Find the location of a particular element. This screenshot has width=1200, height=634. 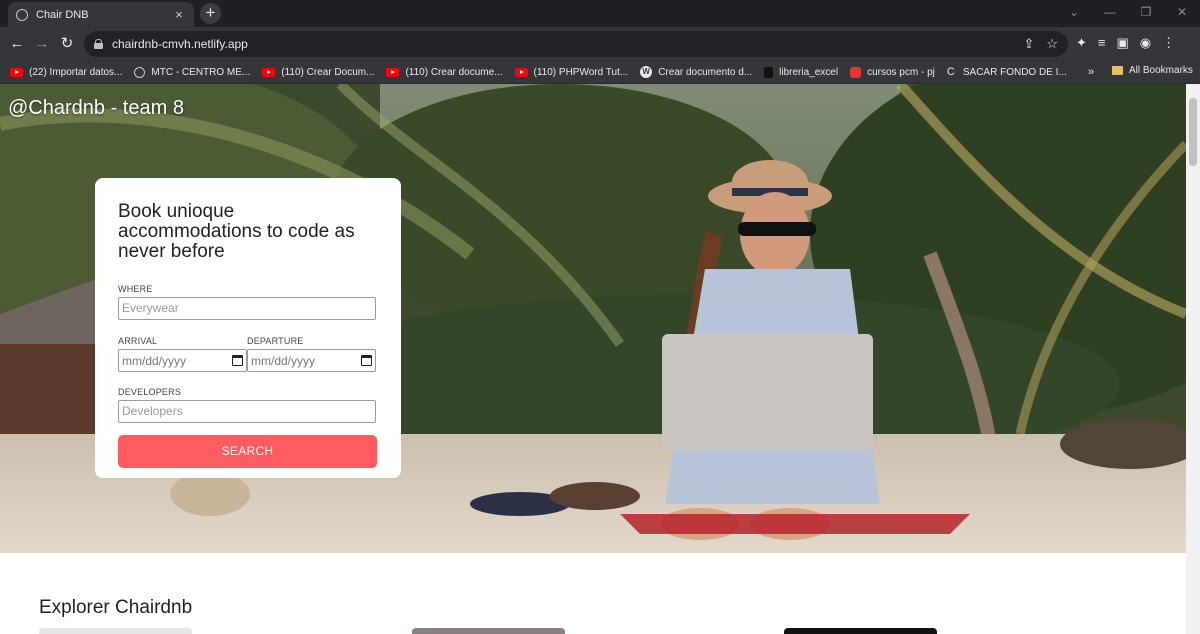

share-icon: ⇪ is located at coordinates (1028, 44).